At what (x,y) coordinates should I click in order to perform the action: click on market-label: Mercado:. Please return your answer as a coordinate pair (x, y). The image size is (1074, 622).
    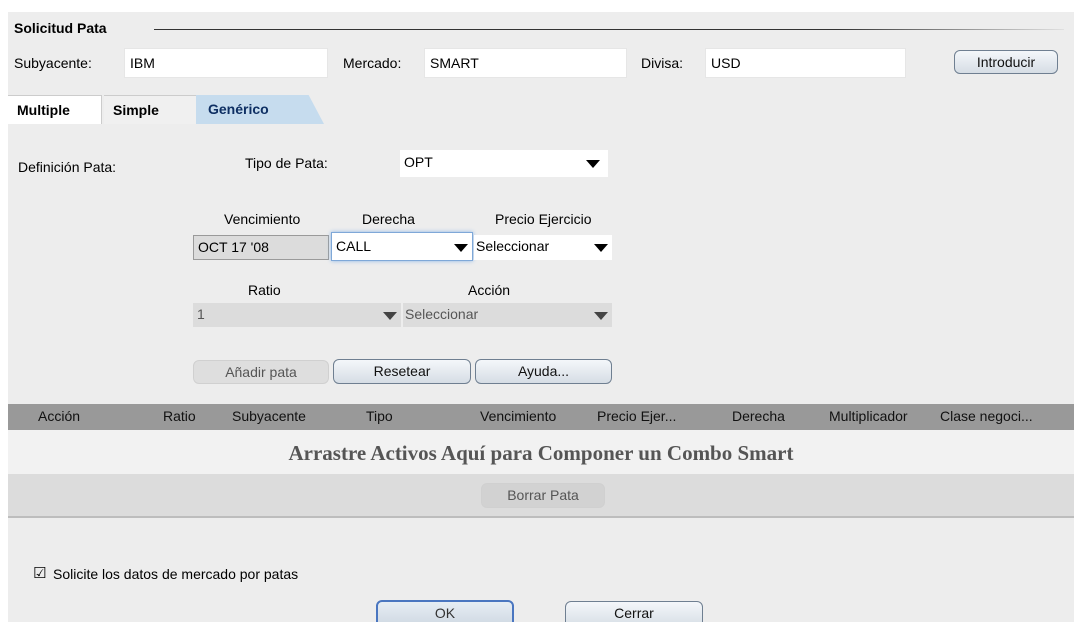
    Looking at the image, I should click on (372, 63).